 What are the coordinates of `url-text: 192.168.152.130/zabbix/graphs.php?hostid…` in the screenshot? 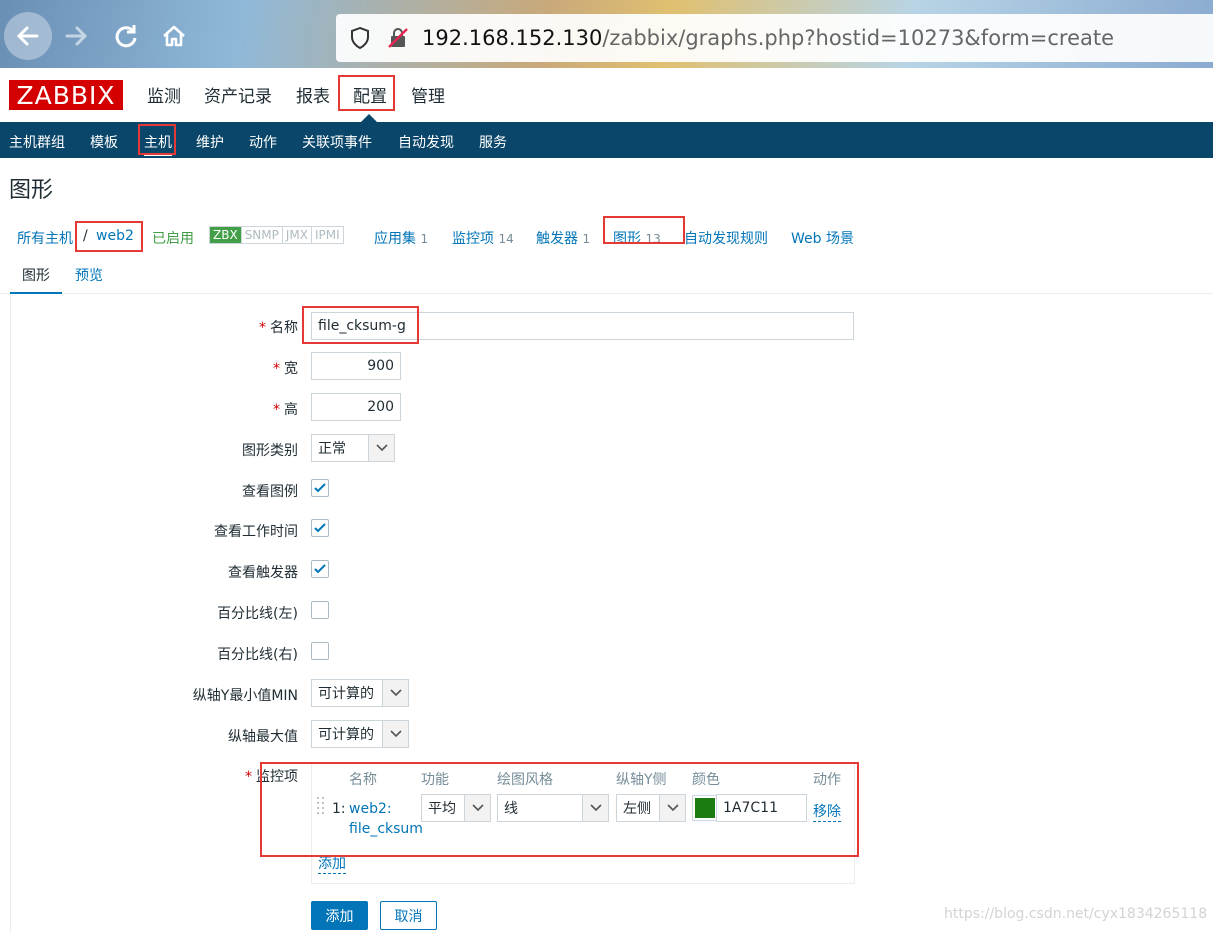 It's located at (768, 38).